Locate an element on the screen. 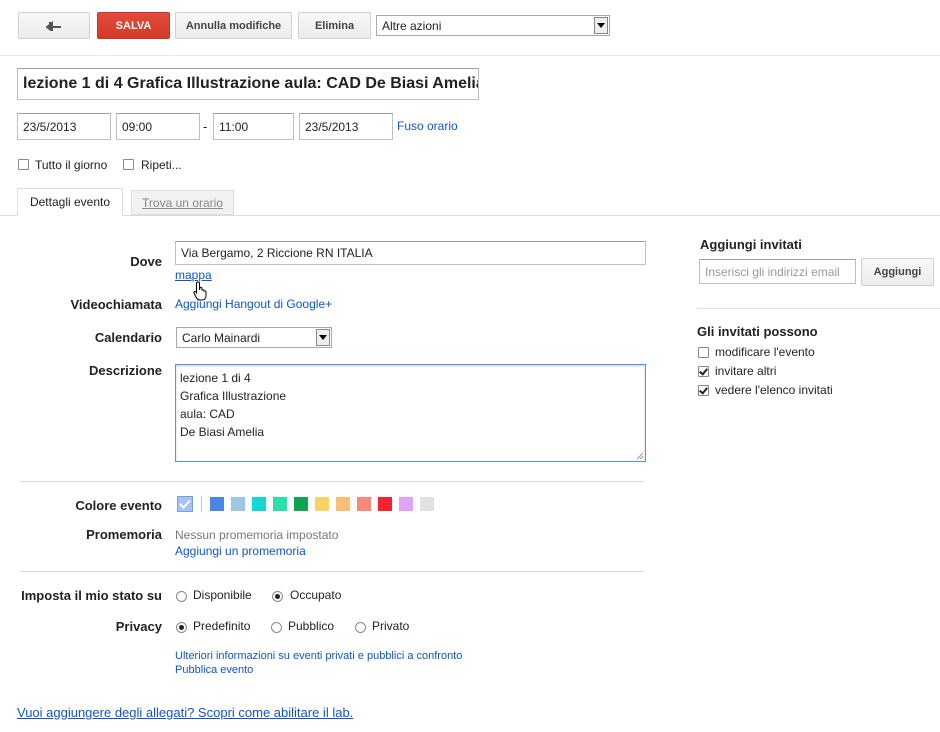 This screenshot has width=940, height=732. perm-modify-label: modificare l'evento is located at coordinates (765, 352).